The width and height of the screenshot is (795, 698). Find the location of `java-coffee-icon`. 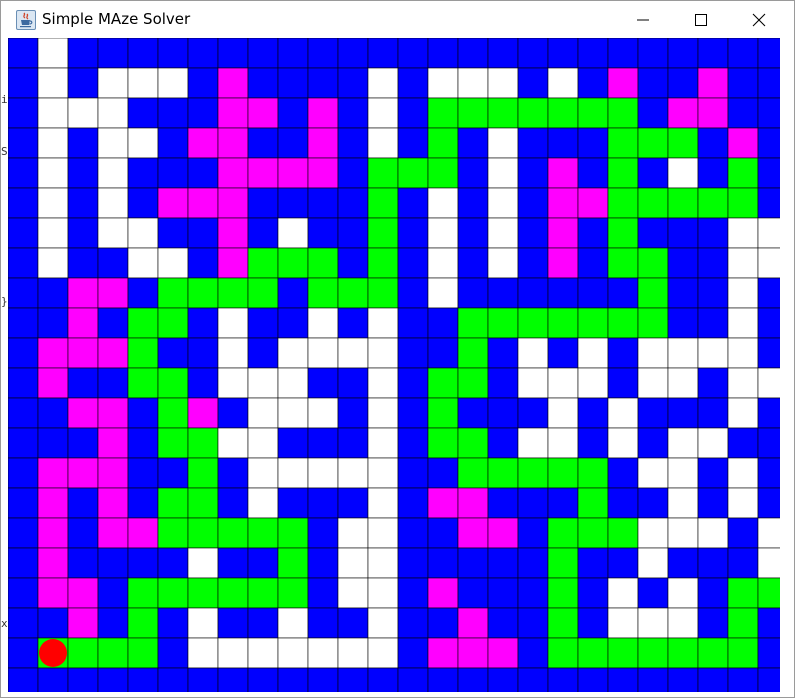

java-coffee-icon is located at coordinates (26, 20).